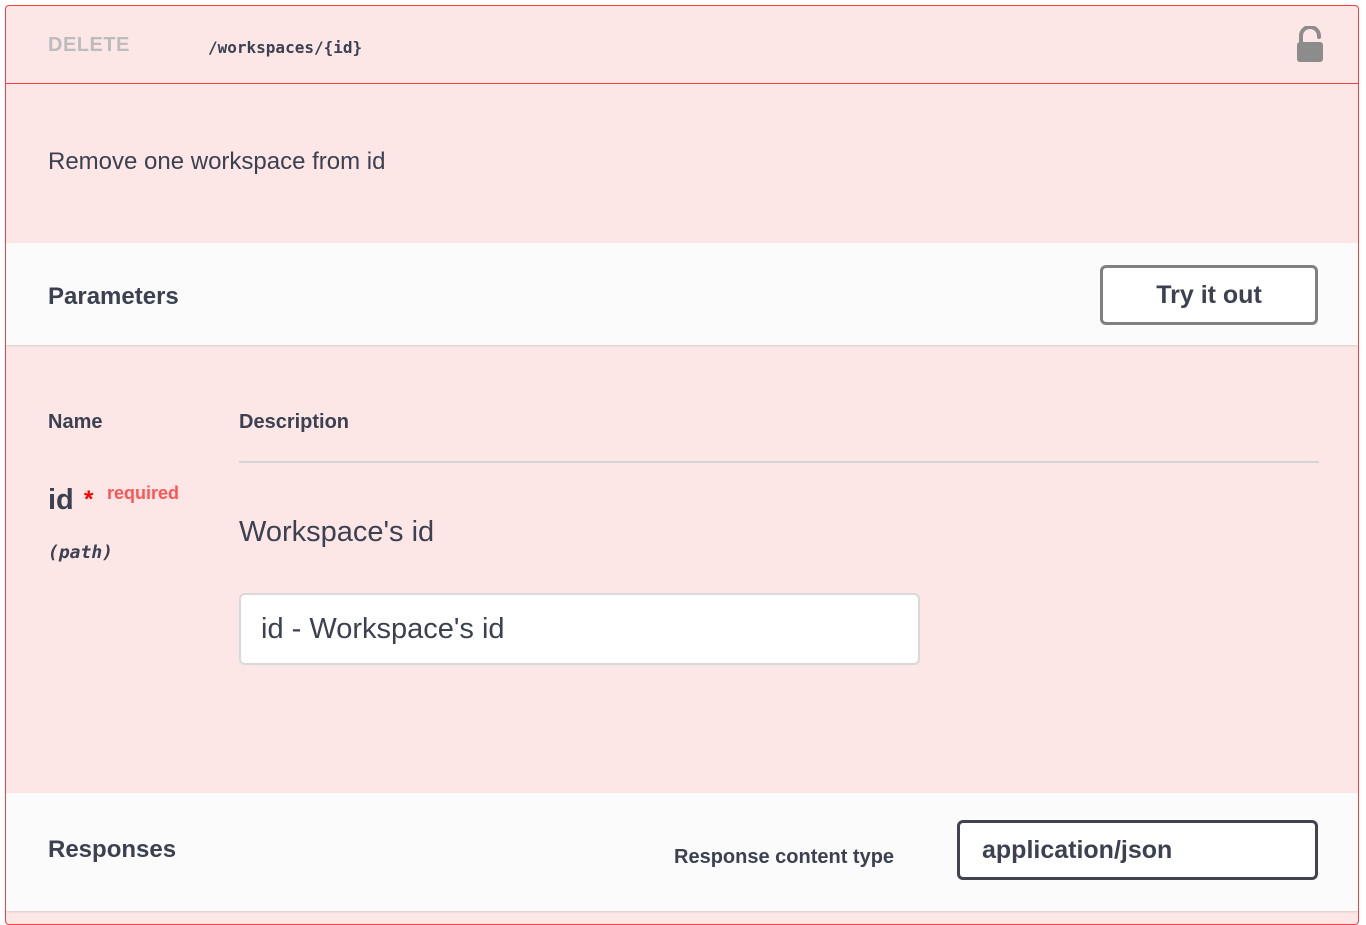 The height and width of the screenshot is (925, 1366). I want to click on required-asterisk: *, so click(89, 499).